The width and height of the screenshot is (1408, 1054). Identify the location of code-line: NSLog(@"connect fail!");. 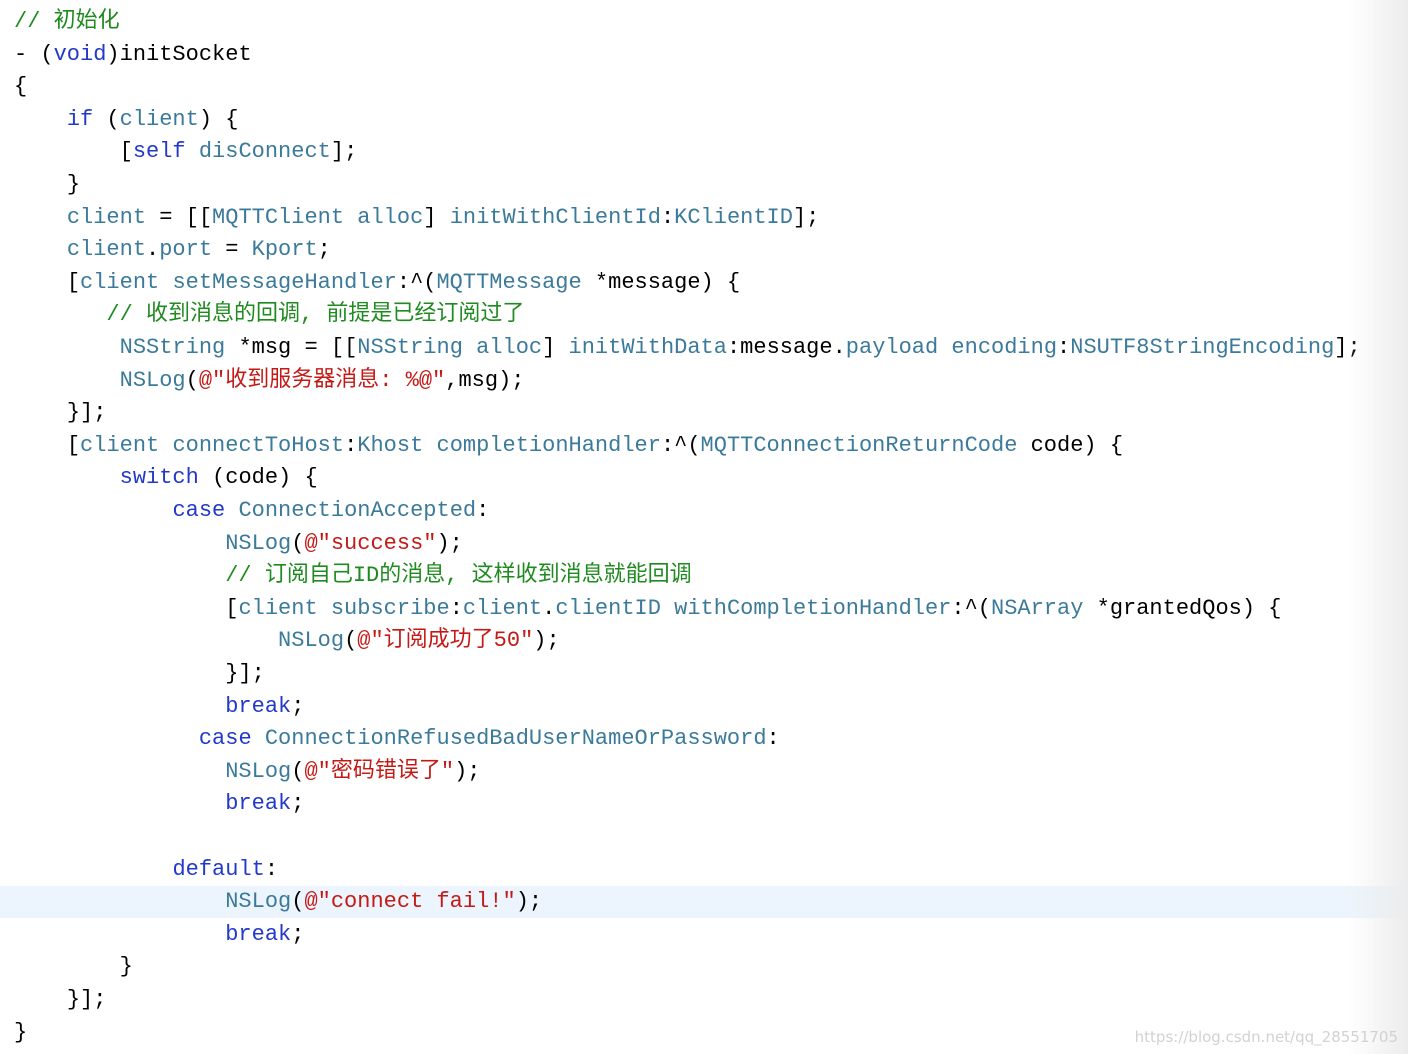
(704, 902).